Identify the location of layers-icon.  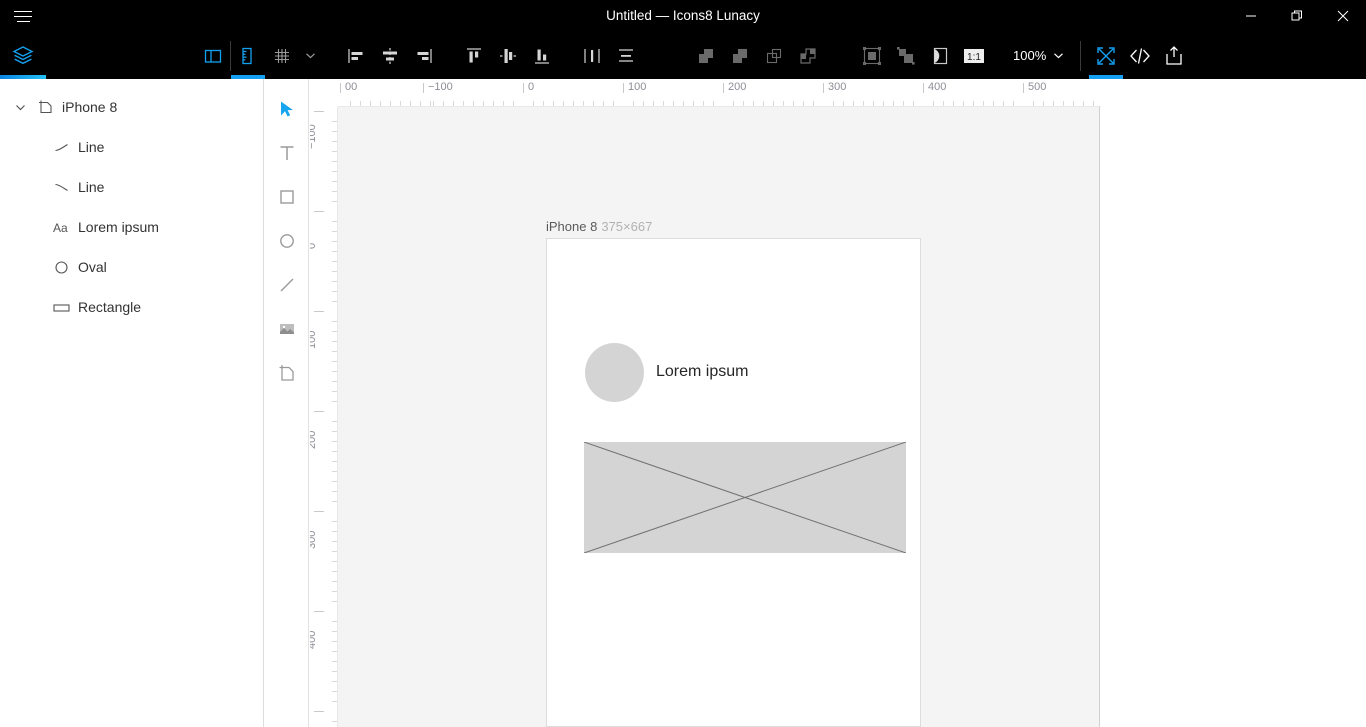
(23, 54).